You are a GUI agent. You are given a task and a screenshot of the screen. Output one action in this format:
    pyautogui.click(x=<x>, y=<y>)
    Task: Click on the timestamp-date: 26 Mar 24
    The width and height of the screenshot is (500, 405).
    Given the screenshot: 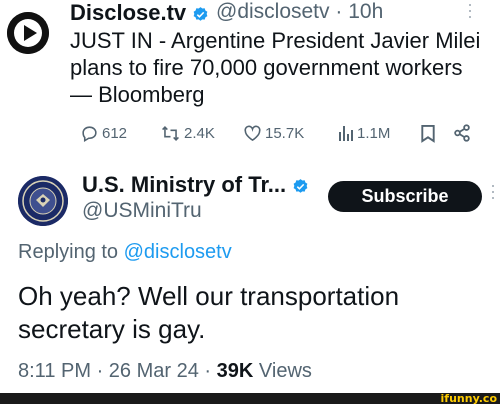 What is the action you would take?
    pyautogui.click(x=154, y=371)
    